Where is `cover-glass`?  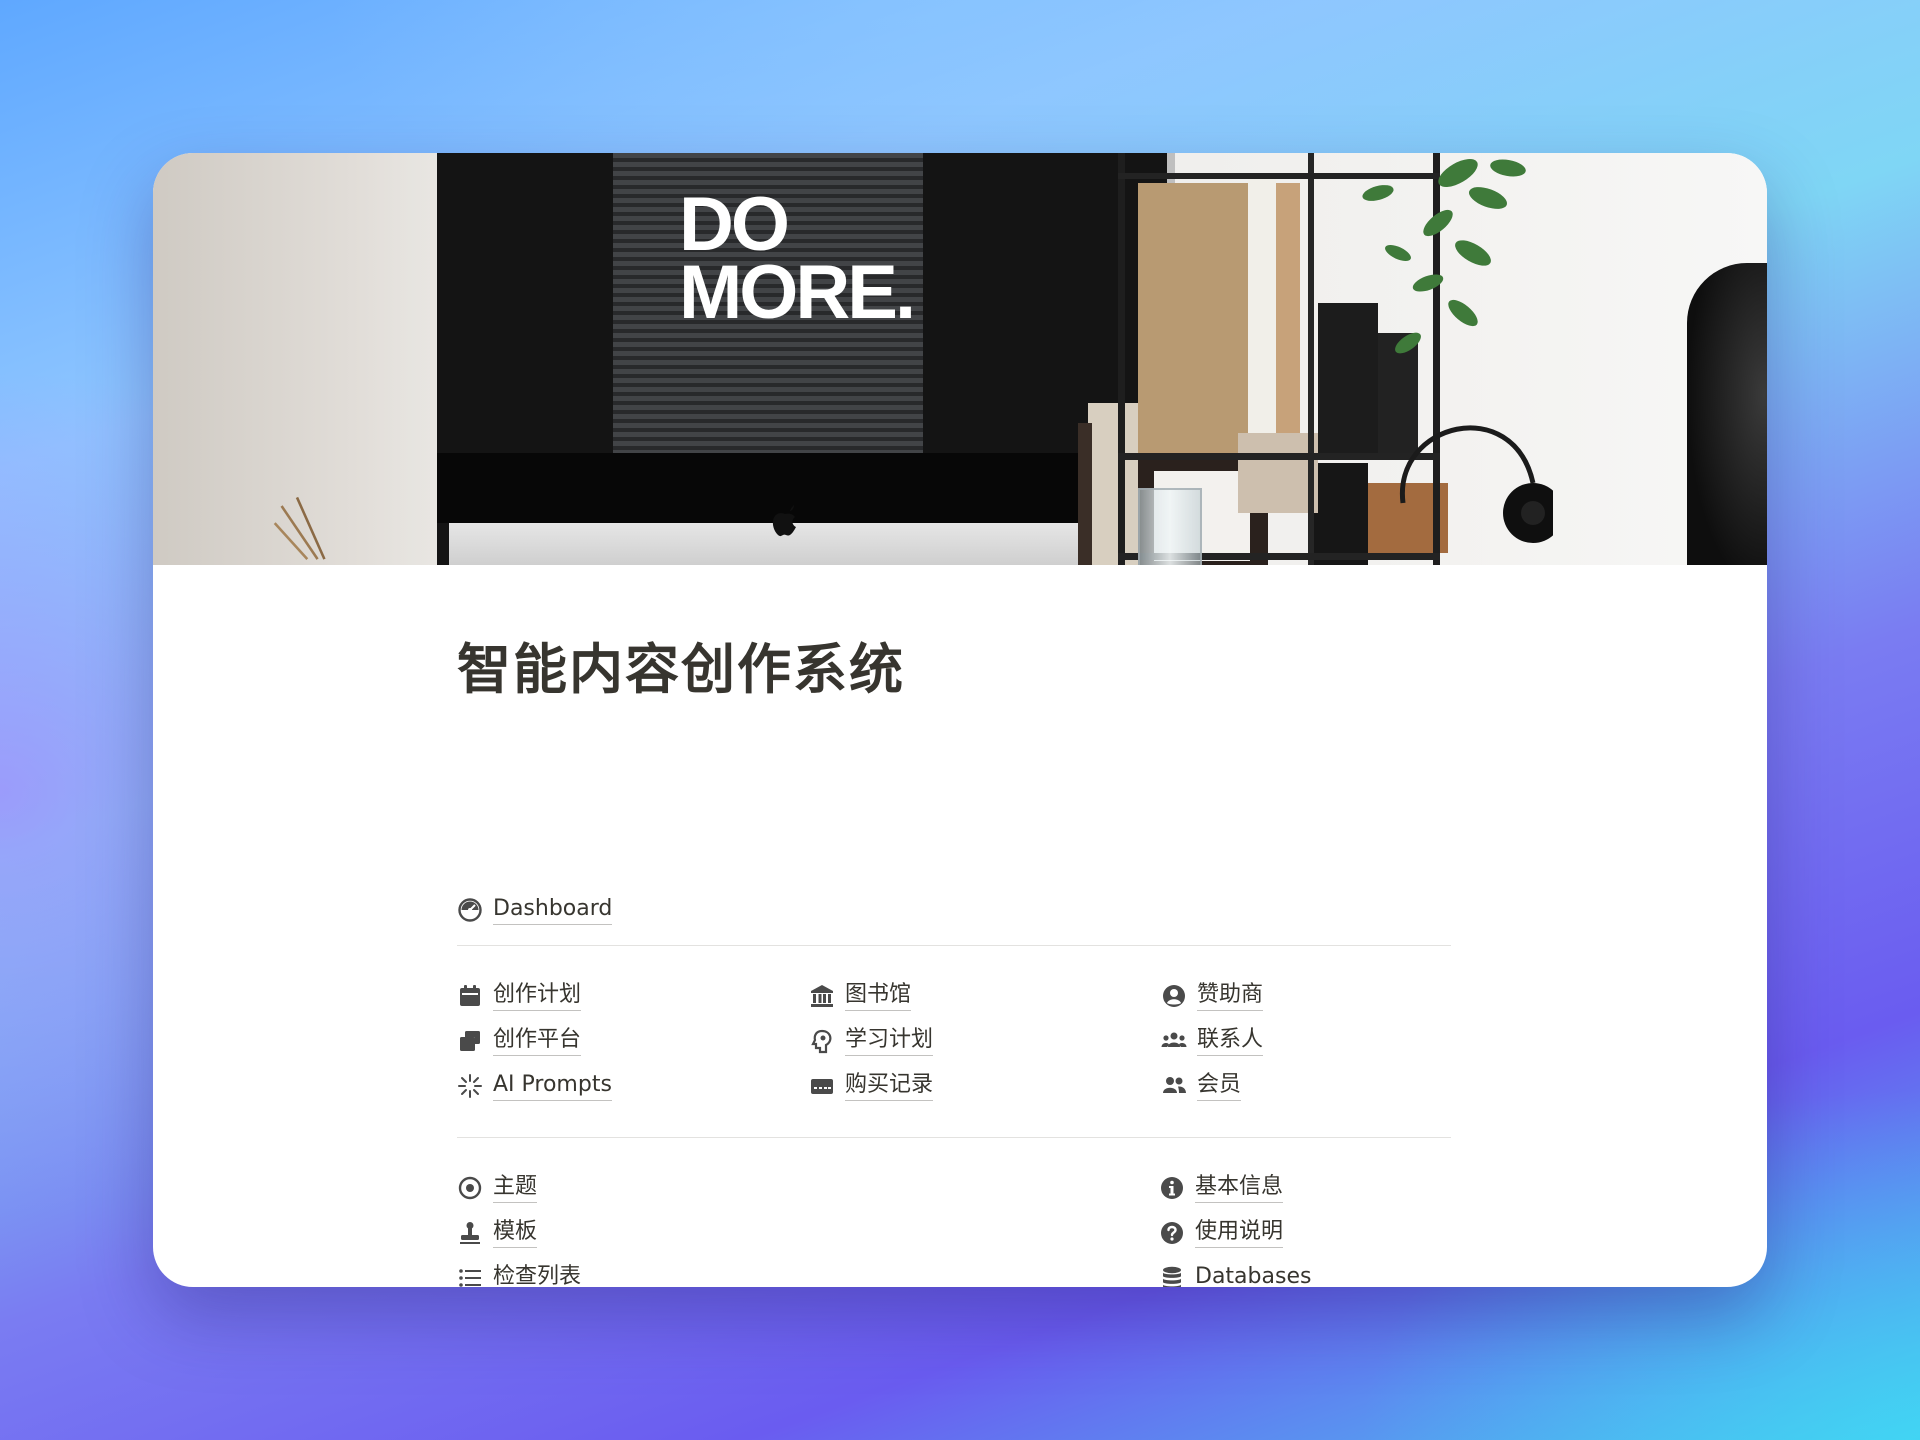
cover-glass is located at coordinates (1170, 526).